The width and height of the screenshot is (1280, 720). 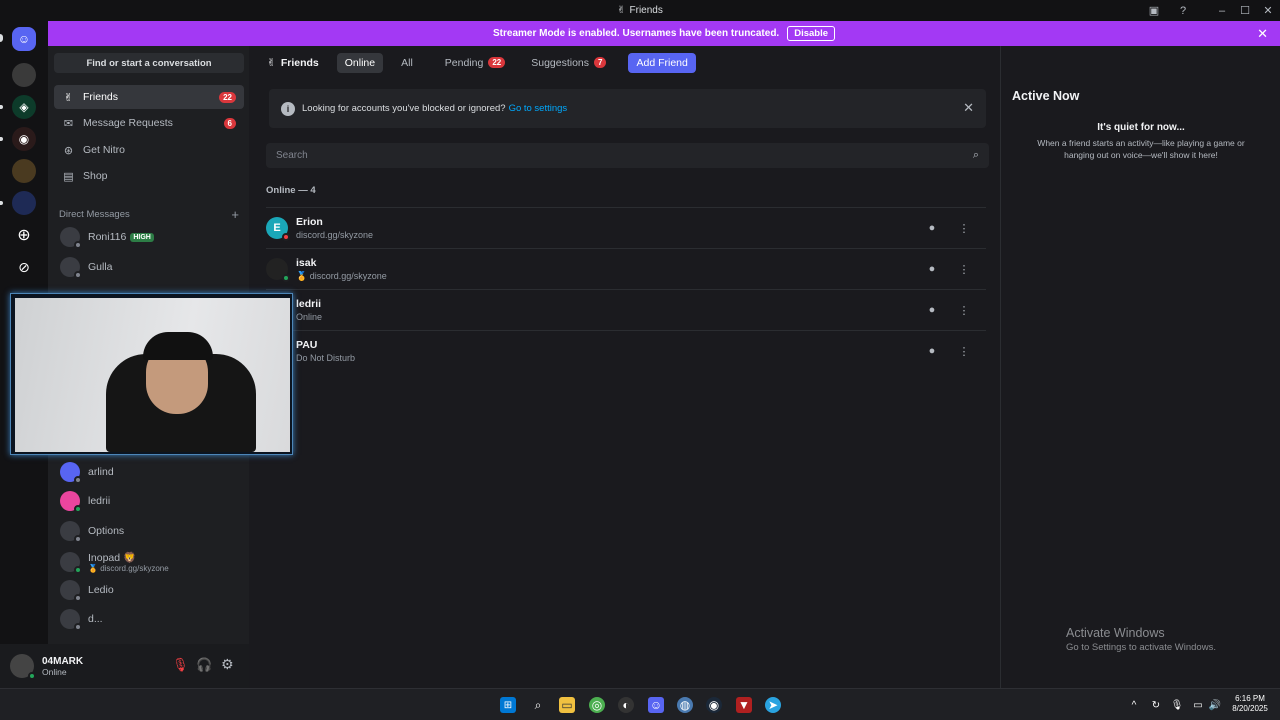 I want to click on add-friend-button: Add Friend, so click(x=662, y=62).